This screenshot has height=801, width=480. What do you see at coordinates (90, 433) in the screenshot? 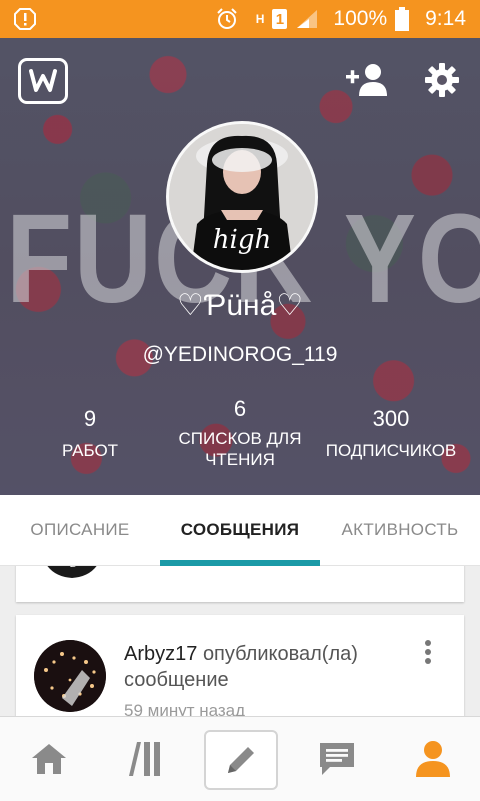
I see `stat-works: 9 РАБОТ` at bounding box center [90, 433].